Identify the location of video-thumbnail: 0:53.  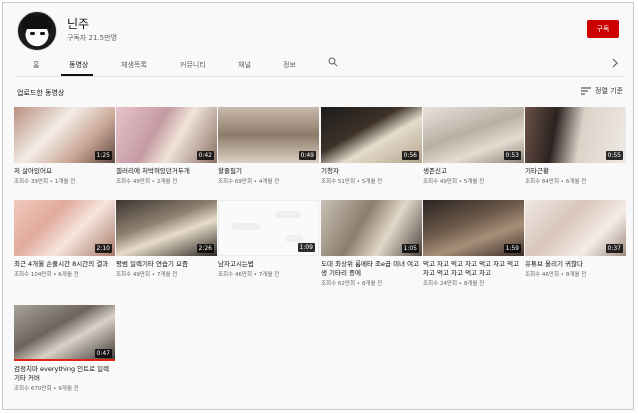
(473, 135).